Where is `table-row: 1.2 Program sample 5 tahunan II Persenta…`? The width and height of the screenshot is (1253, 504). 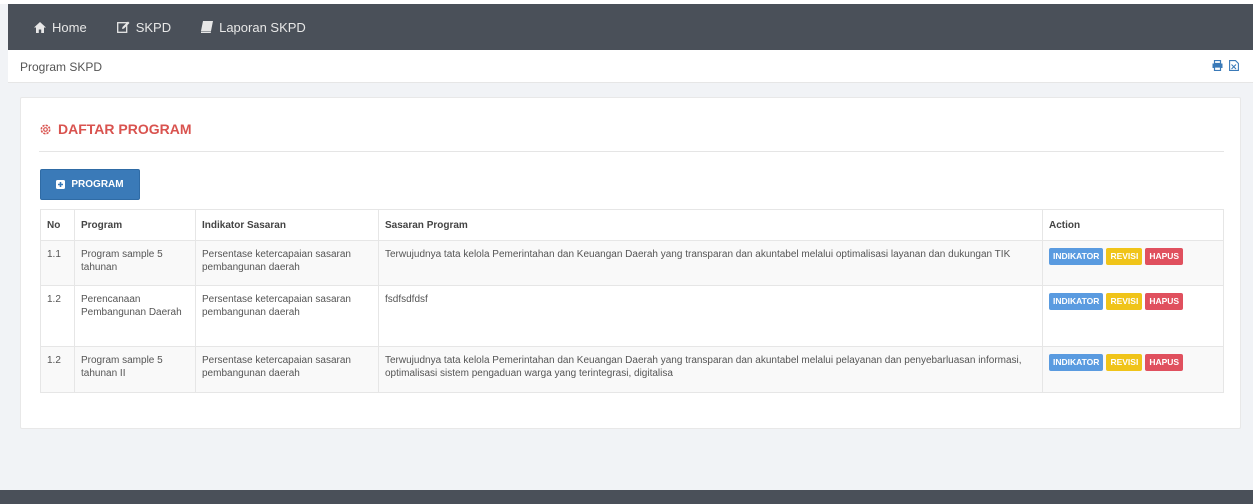
table-row: 1.2 Program sample 5 tahunan II Persenta… is located at coordinates (632, 369).